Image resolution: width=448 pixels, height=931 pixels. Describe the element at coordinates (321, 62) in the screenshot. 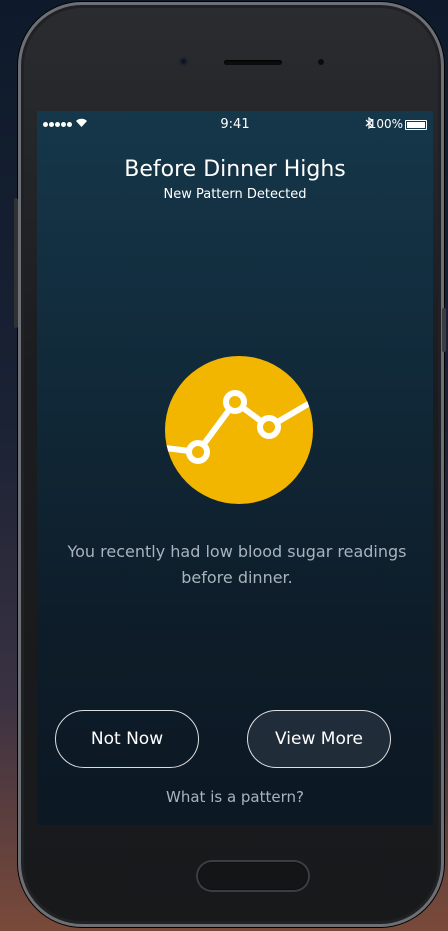

I see `proximity-sensor` at that location.